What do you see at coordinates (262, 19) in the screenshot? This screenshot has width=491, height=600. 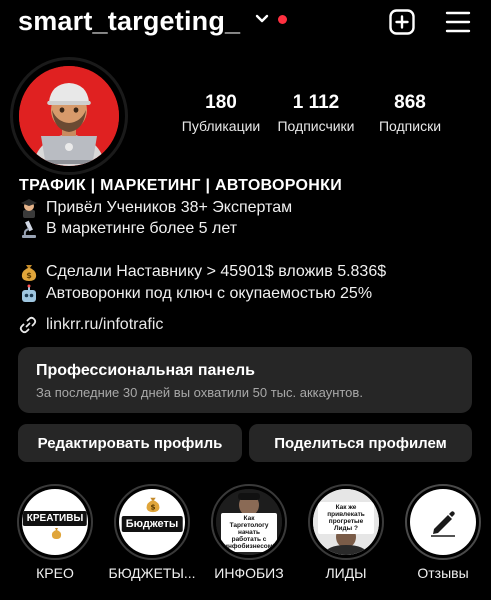 I see `chevron-down-icon` at bounding box center [262, 19].